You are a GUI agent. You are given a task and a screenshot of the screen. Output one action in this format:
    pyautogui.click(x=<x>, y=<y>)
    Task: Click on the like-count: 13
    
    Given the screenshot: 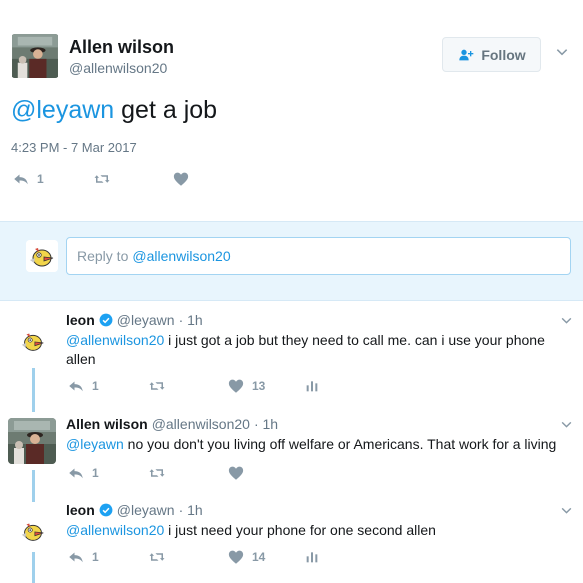 What is the action you would take?
    pyautogui.click(x=259, y=386)
    